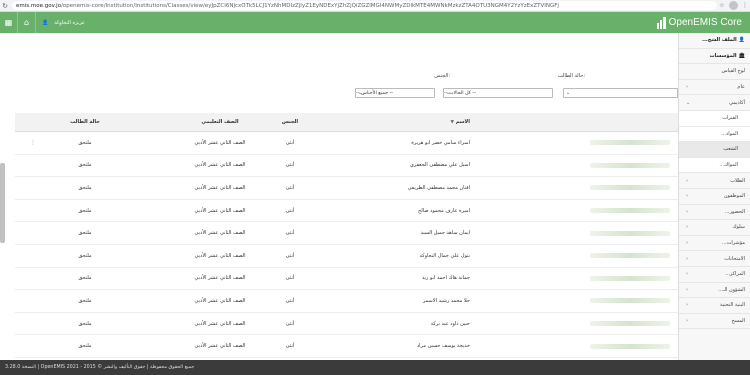  I want to click on cell-name: جمانة هاك احمد ابو زيد, so click(445, 278).